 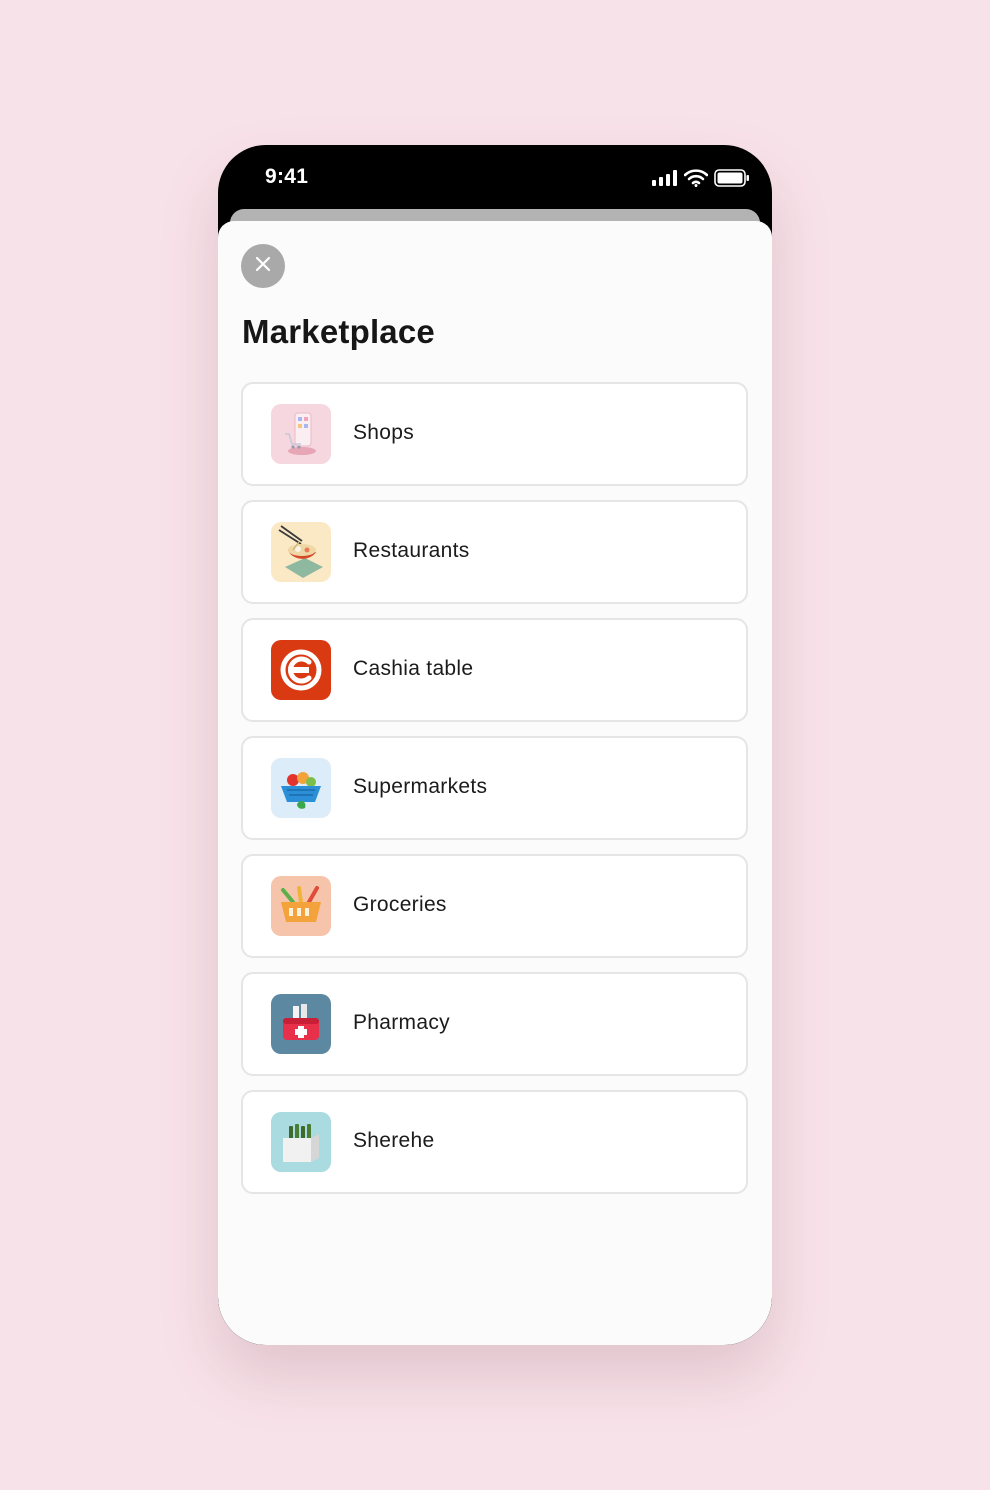 What do you see at coordinates (301, 552) in the screenshot?
I see `ramen-bowl-icon` at bounding box center [301, 552].